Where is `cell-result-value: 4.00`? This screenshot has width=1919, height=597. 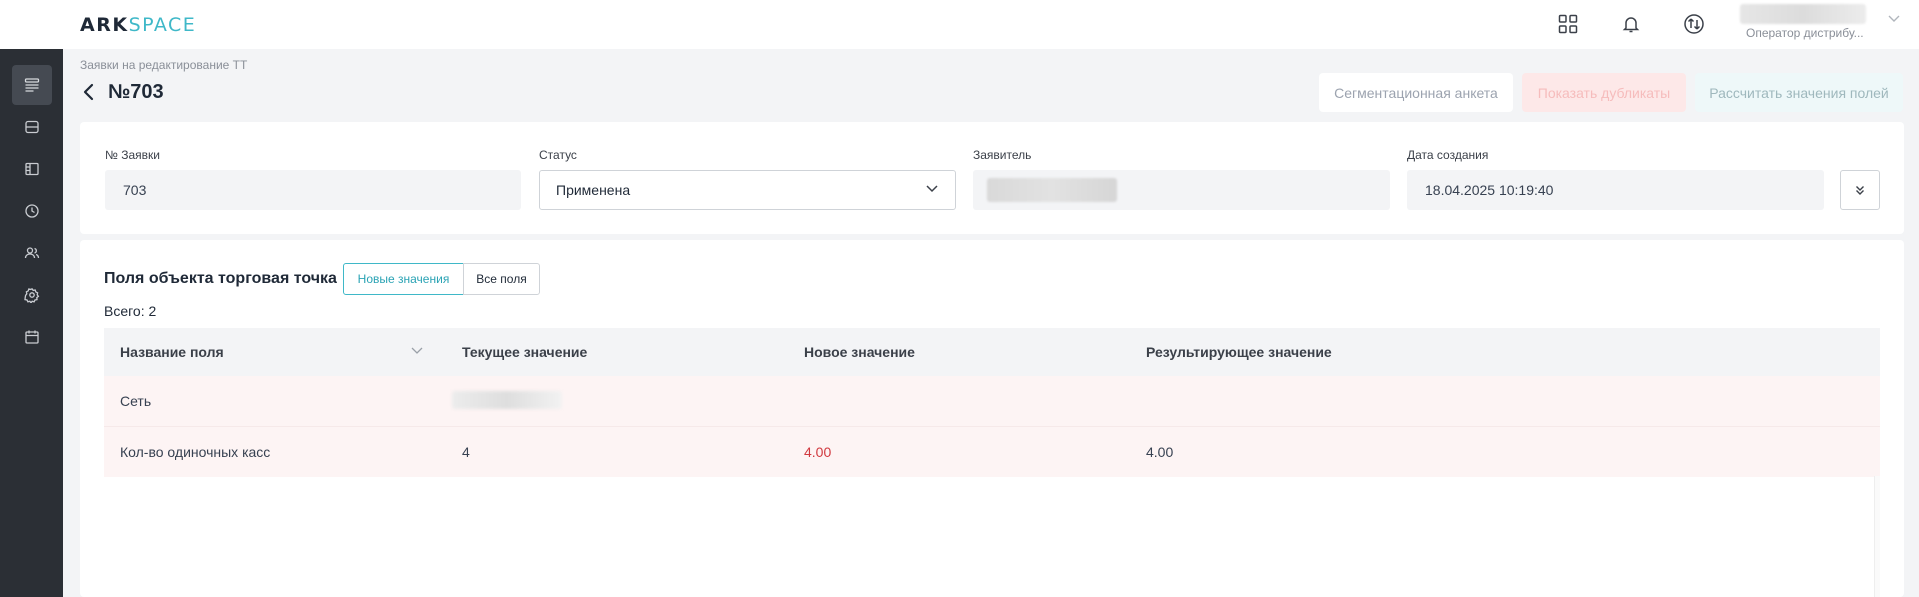 cell-result-value: 4.00 is located at coordinates (1160, 452).